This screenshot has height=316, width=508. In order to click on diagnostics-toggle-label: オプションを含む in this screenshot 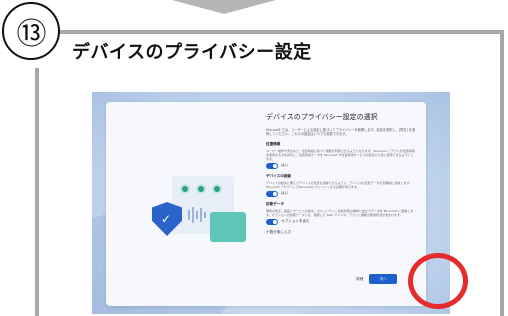, I will do `click(295, 221)`.